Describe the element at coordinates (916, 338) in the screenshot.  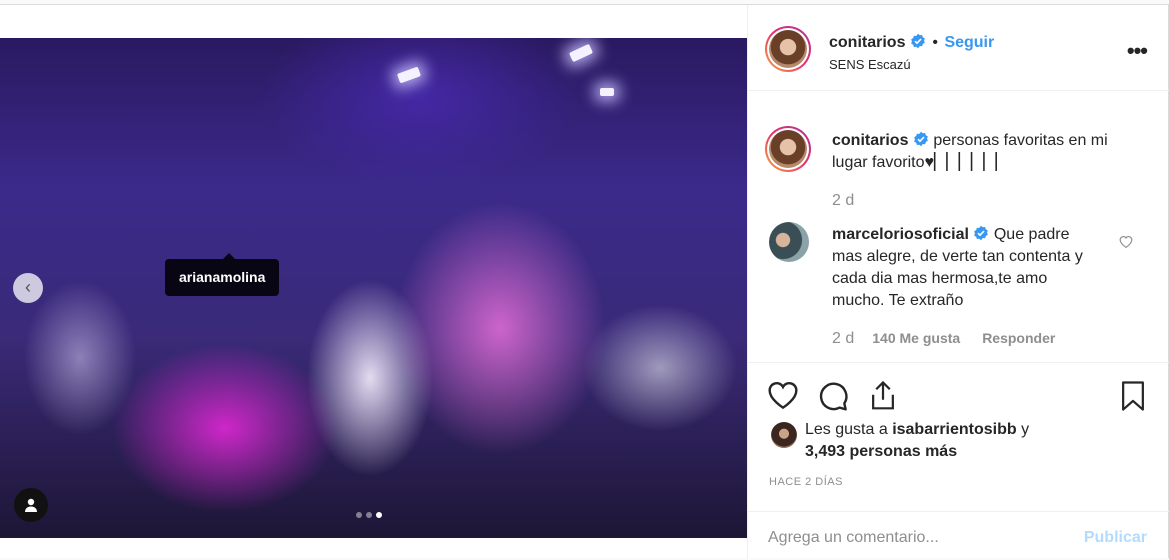
I see `comment-likes: 140 Me gusta` at that location.